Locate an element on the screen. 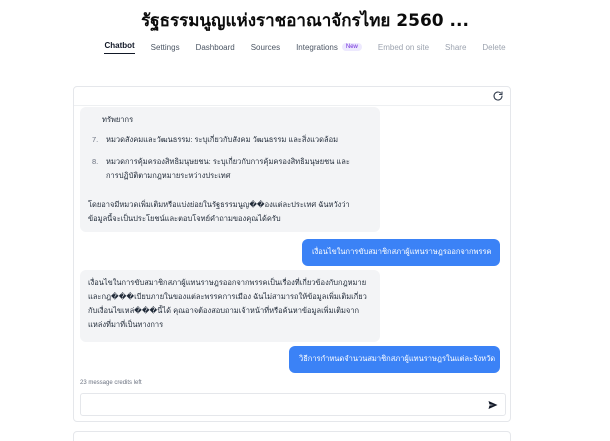  tab-label: Integrations is located at coordinates (317, 47).